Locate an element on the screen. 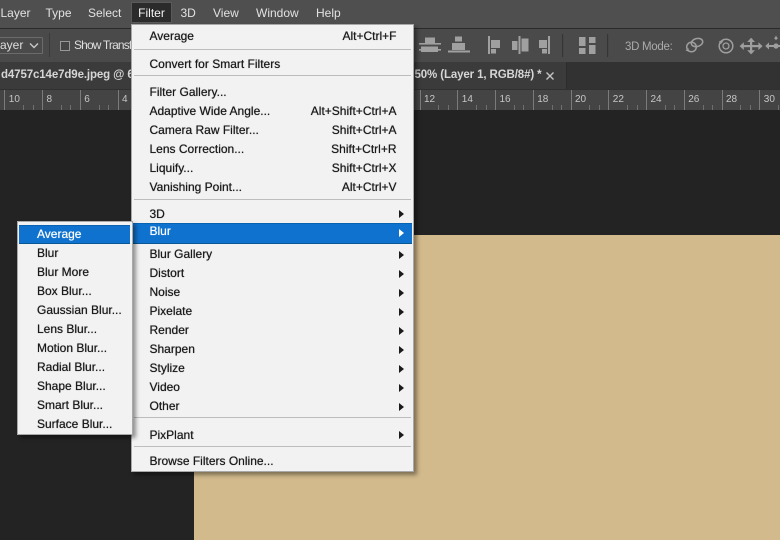  svg-text: 3D Mode: is located at coordinates (649, 47).